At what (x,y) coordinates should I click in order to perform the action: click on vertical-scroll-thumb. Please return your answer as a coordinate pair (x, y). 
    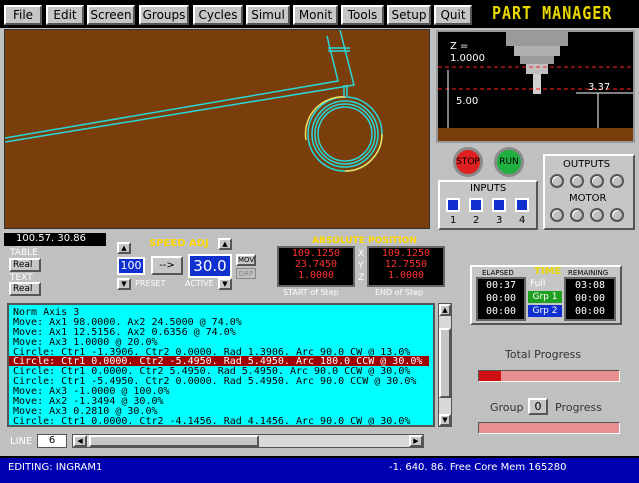
    Looking at the image, I should click on (445, 363).